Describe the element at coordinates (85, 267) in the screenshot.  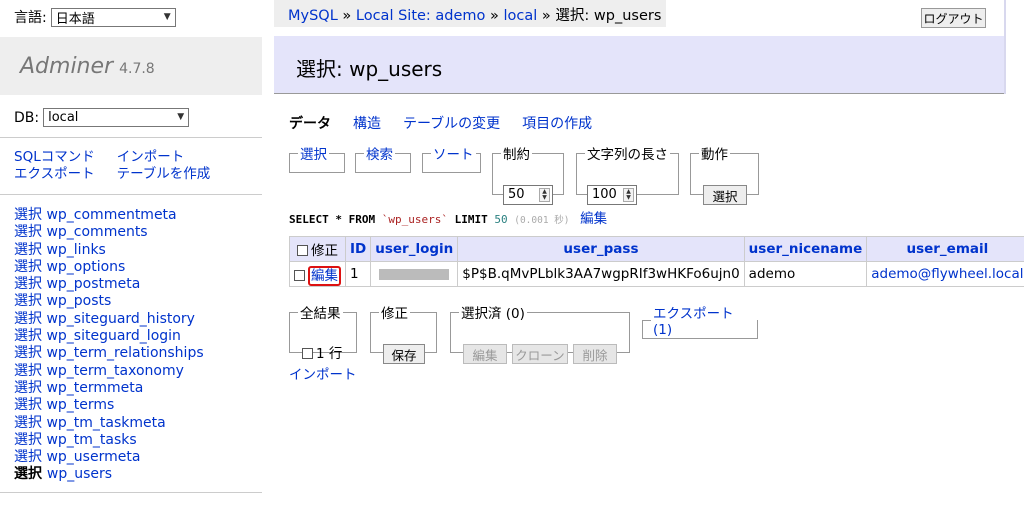
I see `sidebar-table-link: wp_options` at that location.